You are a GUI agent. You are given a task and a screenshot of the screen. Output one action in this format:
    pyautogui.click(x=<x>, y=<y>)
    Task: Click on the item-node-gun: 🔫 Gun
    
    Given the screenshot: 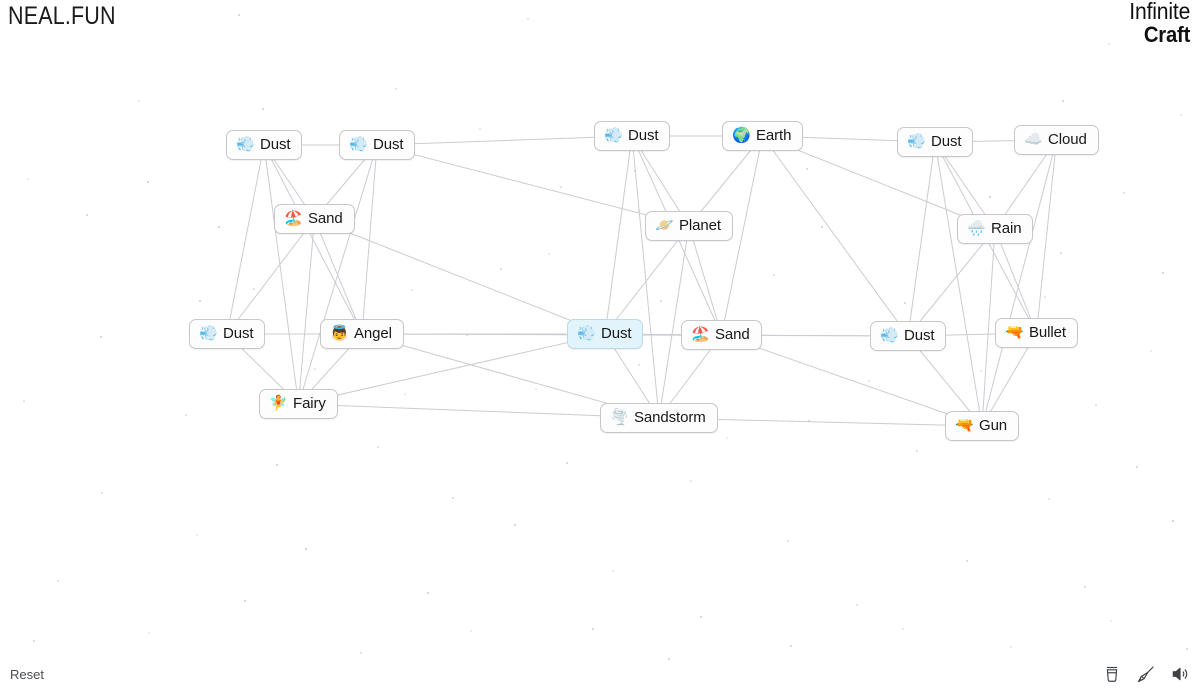 What is the action you would take?
    pyautogui.click(x=982, y=426)
    